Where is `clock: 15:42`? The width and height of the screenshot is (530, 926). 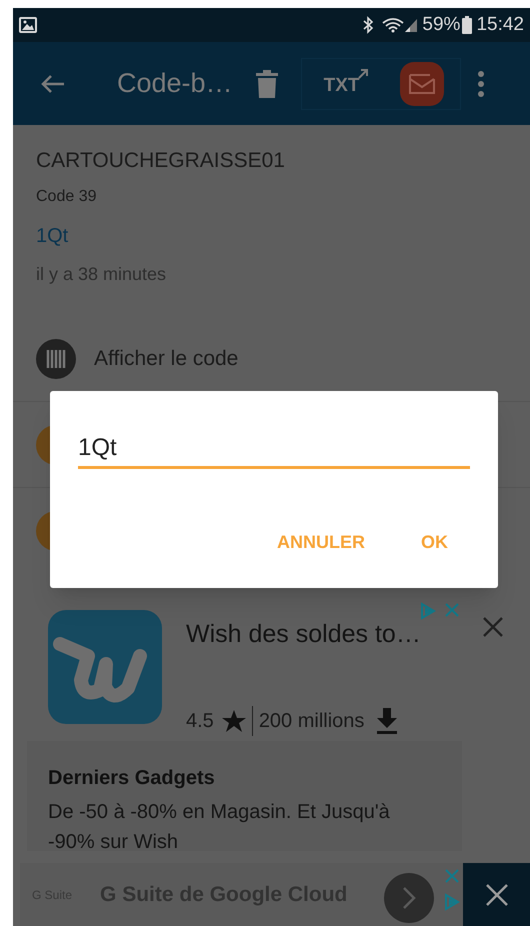 clock: 15:42 is located at coordinates (500, 24).